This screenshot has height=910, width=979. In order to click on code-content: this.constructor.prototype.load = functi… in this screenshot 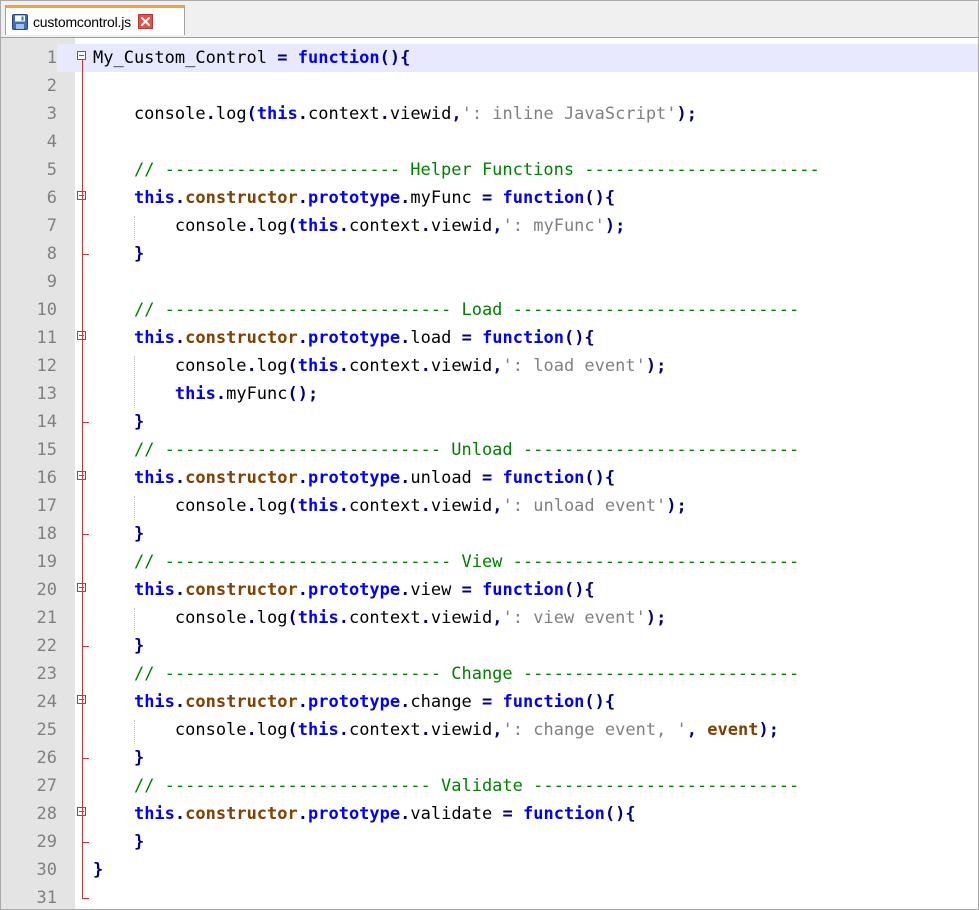, I will do `click(344, 338)`.